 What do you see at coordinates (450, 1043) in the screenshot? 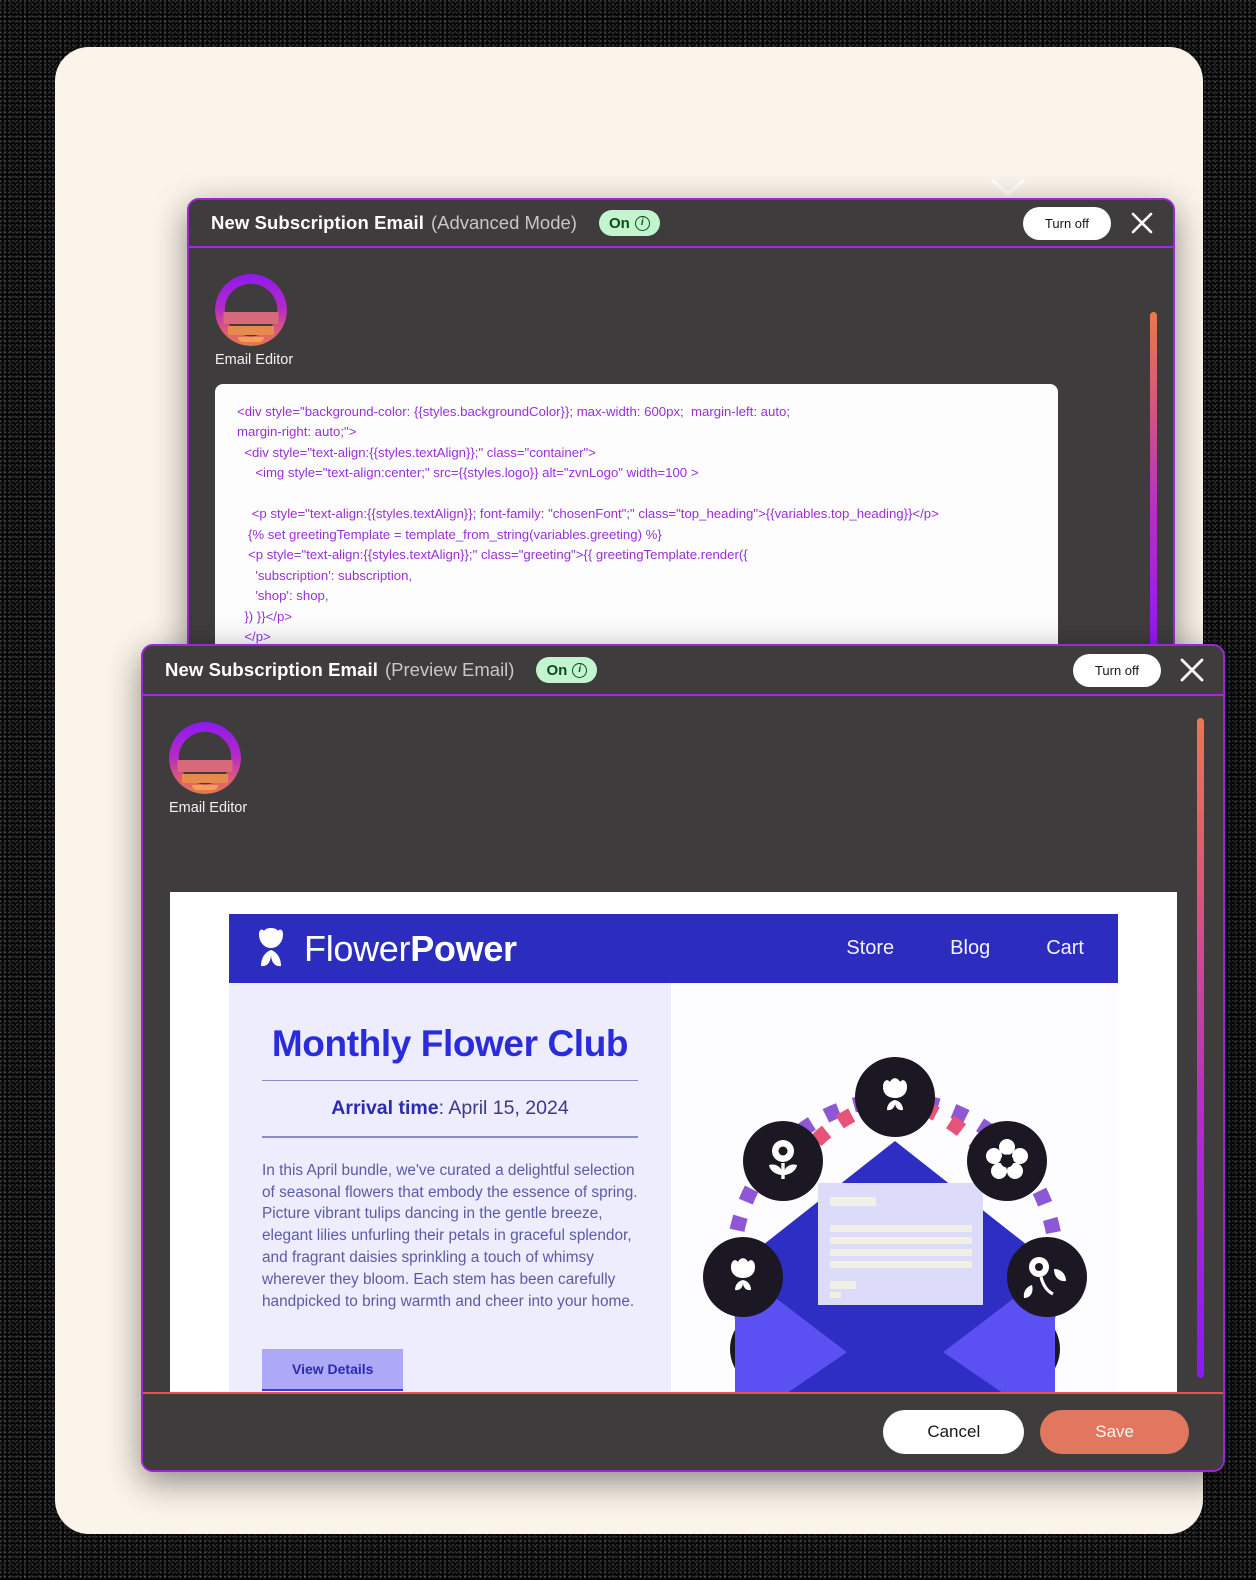
I see `email-heading: Monthly Flower Club` at bounding box center [450, 1043].